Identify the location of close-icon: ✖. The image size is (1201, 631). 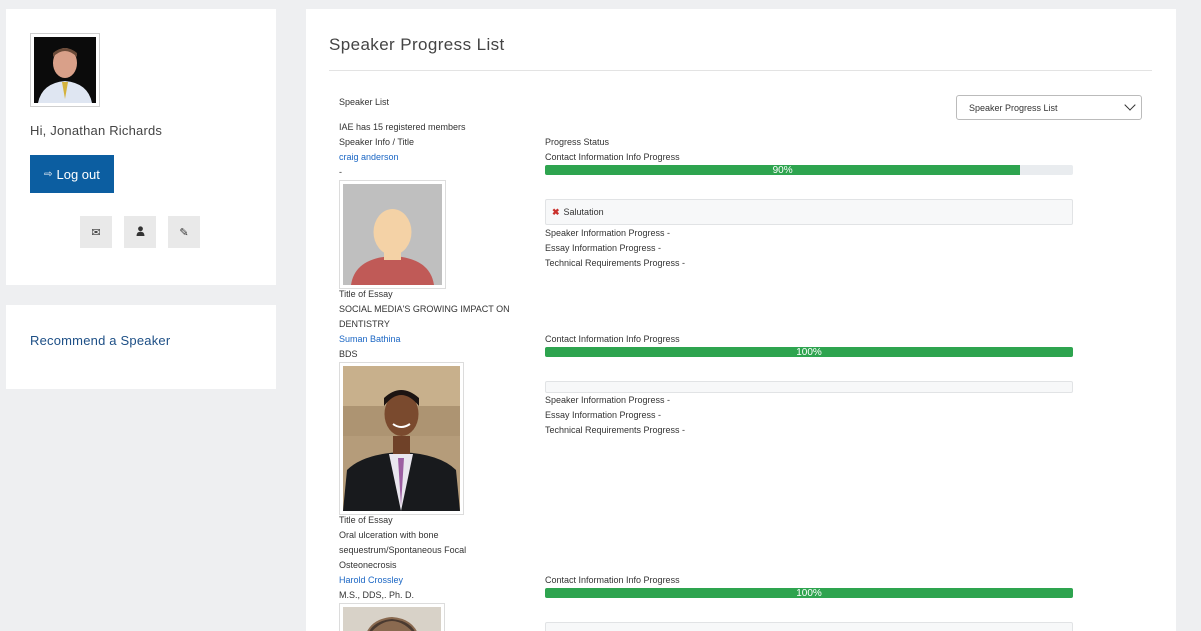
(556, 211).